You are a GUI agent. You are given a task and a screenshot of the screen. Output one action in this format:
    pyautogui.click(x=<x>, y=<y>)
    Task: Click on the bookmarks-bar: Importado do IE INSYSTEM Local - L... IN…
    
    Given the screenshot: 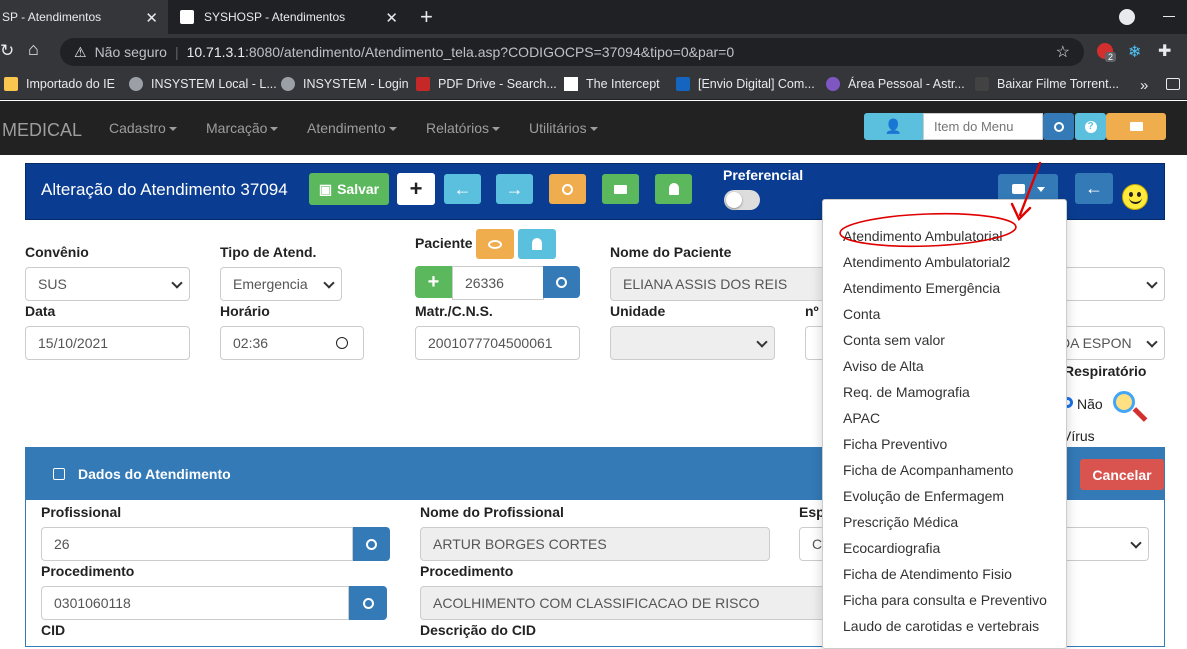 What is the action you would take?
    pyautogui.click(x=593, y=85)
    